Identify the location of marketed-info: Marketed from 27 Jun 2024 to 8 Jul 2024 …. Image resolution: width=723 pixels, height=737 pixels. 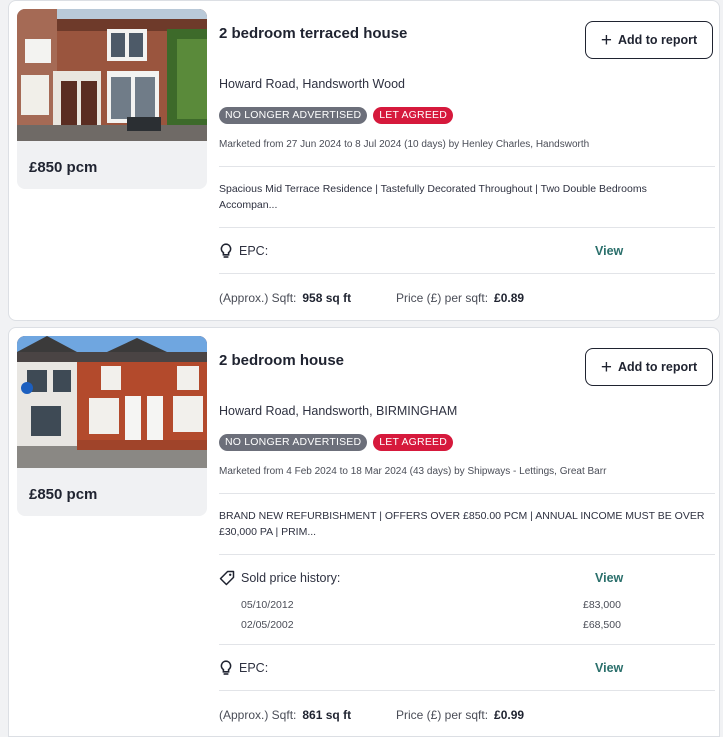
(404, 144).